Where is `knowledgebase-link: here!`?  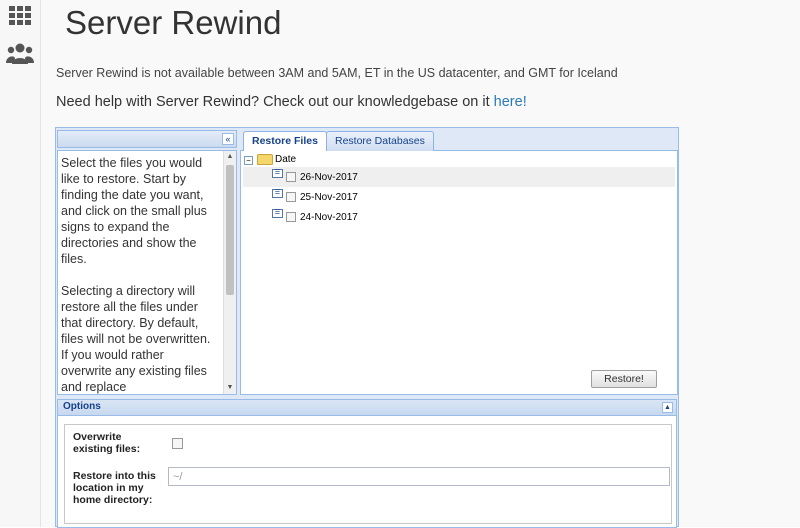
knowledgebase-link: here! is located at coordinates (510, 102).